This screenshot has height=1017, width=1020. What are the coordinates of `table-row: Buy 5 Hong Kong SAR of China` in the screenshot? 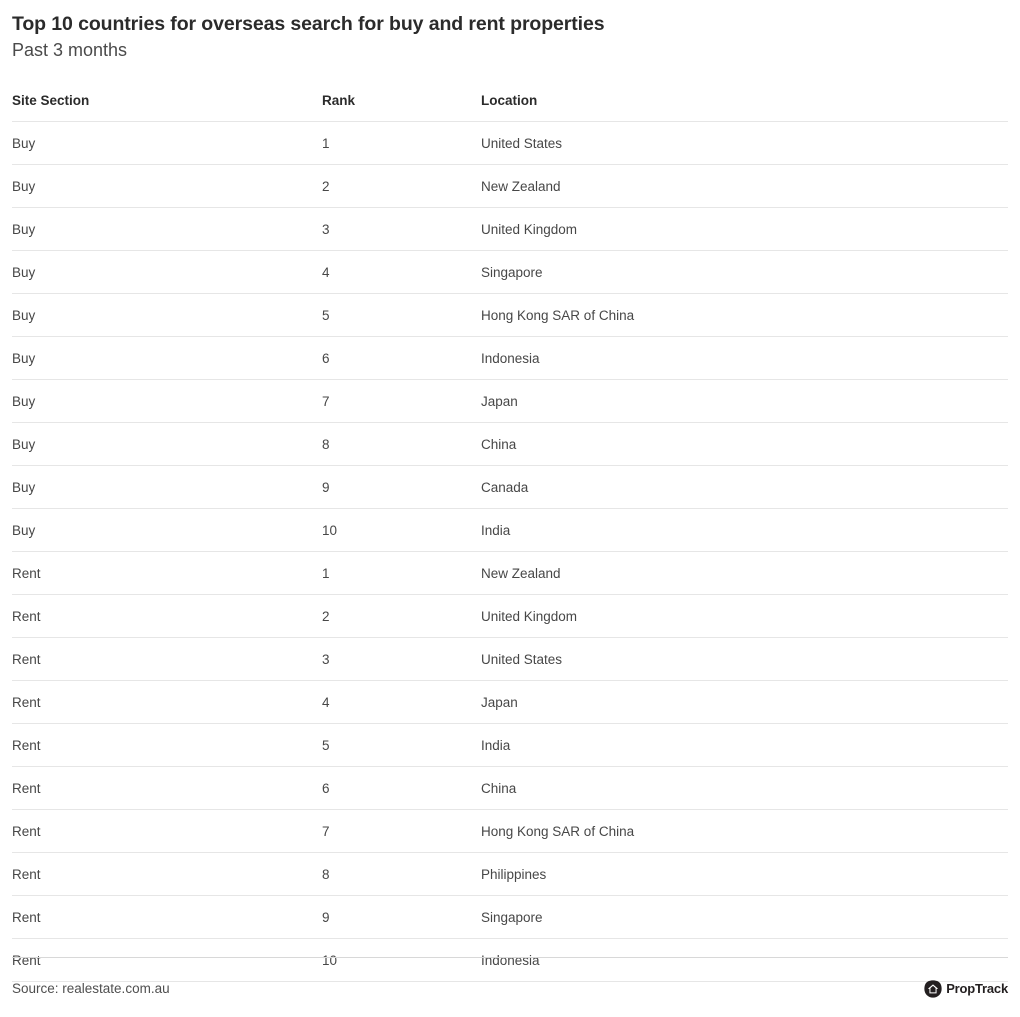 It's located at (510, 315).